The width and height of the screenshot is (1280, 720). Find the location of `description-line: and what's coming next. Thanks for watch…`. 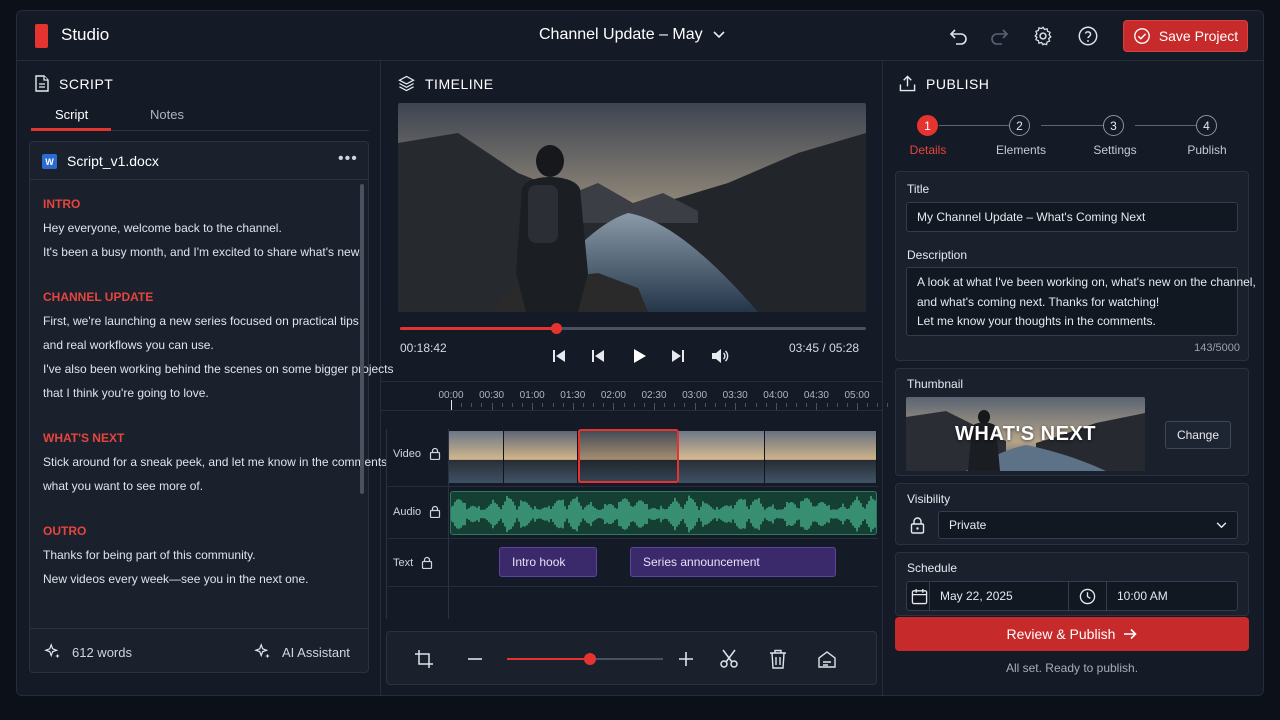

description-line: and what's coming next. Thanks for watch… is located at coordinates (1038, 301).